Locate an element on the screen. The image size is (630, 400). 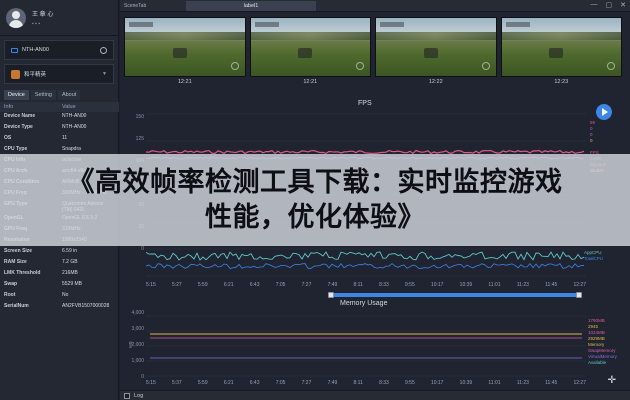
table-row: Device Type NTH-AN00 is located at coordinates (59, 128).